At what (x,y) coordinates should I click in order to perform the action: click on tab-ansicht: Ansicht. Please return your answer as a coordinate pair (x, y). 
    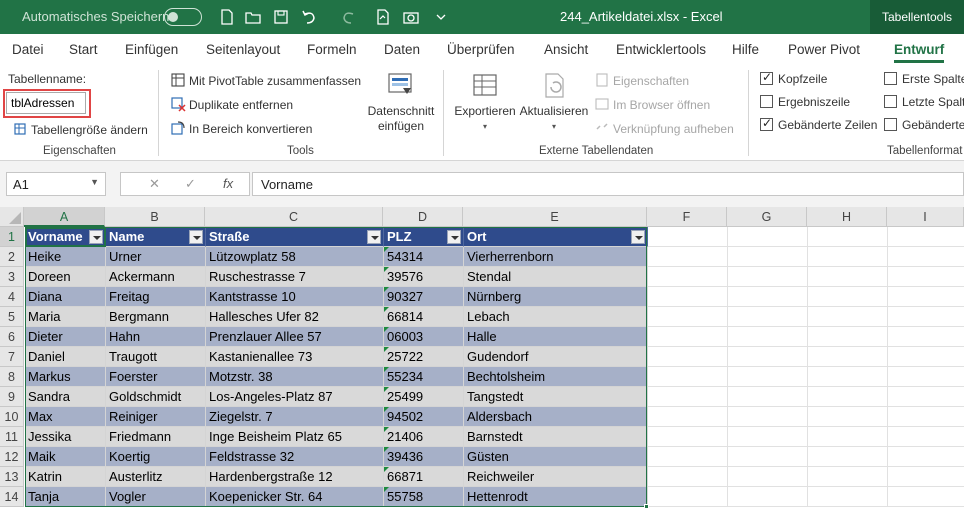
    Looking at the image, I should click on (566, 49).